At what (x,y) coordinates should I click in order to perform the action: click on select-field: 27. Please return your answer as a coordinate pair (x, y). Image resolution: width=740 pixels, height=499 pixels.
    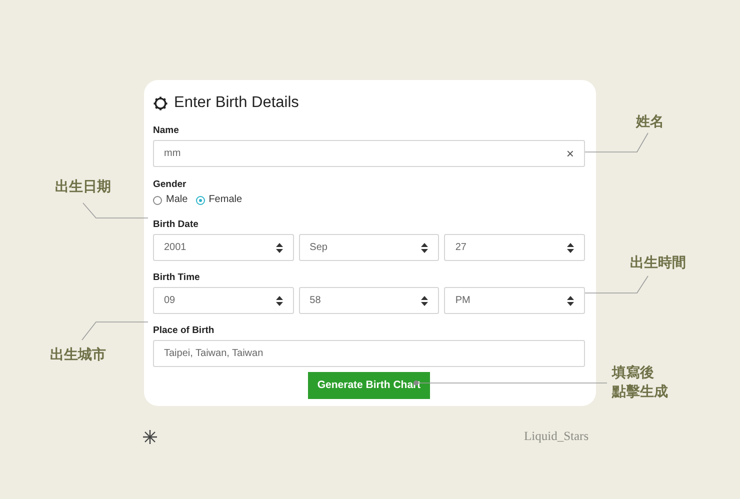
    Looking at the image, I should click on (515, 247).